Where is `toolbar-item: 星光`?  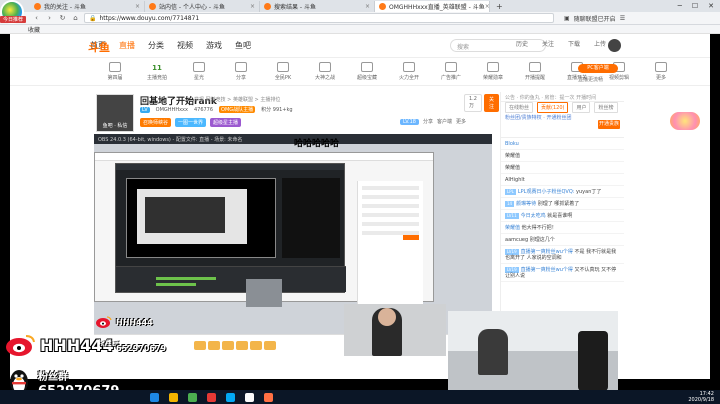 toolbar-item: 星光 is located at coordinates (199, 71).